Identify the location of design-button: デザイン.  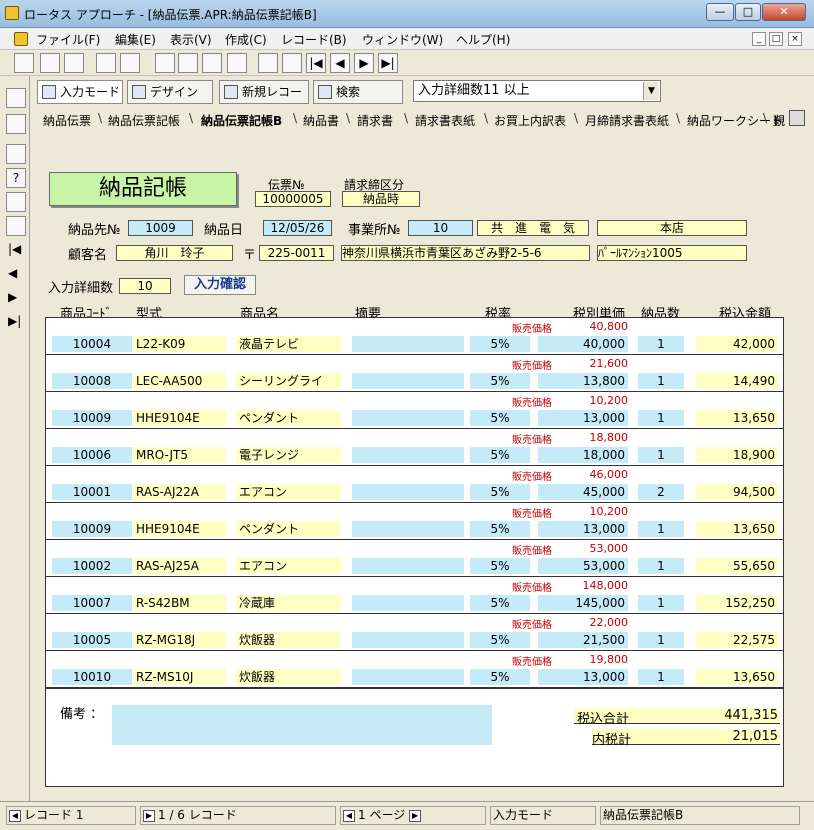
(170, 92).